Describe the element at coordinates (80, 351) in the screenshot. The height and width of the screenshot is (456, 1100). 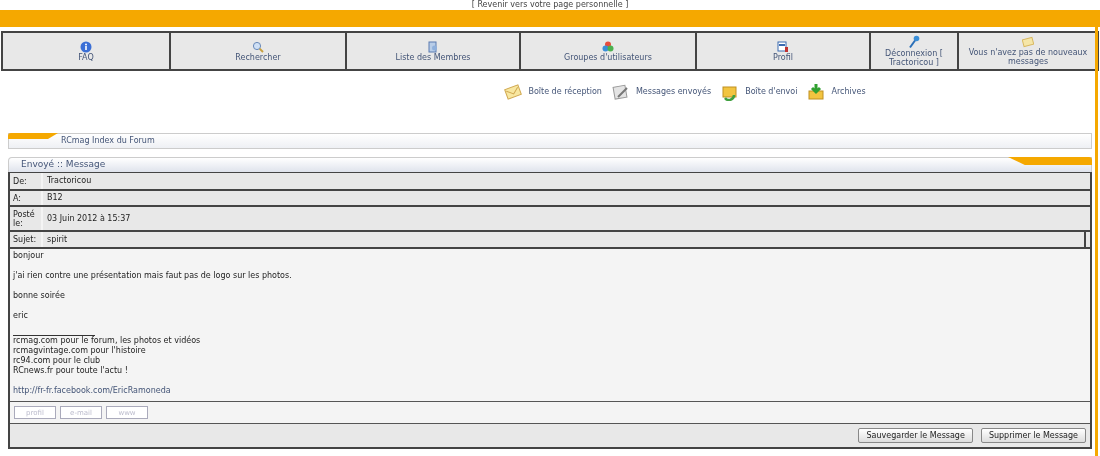
I see `signature-line: rcmagvintage.com pour l'histoire` at that location.